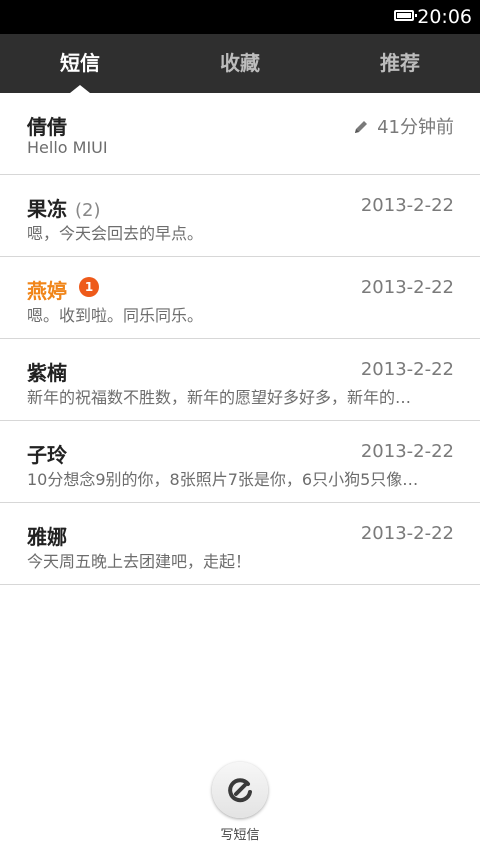 The image size is (480, 853). Describe the element at coordinates (240, 544) in the screenshot. I see `conversation-row: 雅娜 2013-2-22 今天周五晚上去团建吧，走起！` at that location.